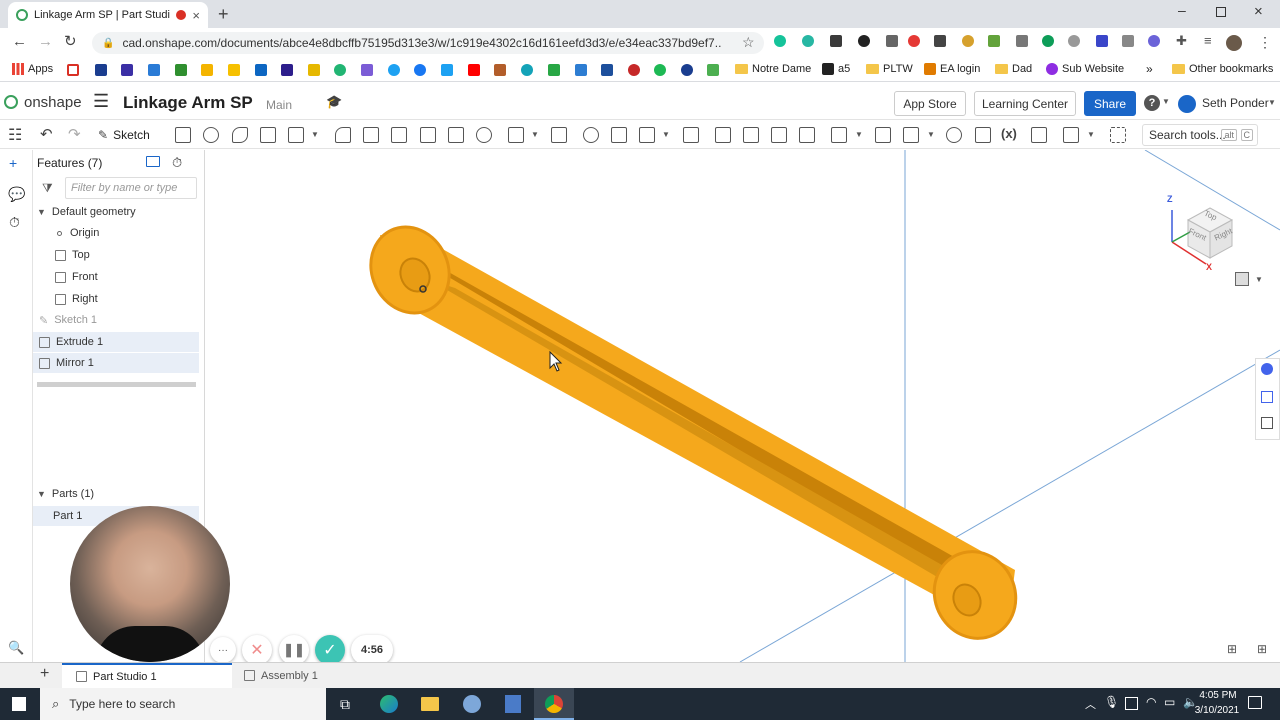  I want to click on add-tab-icon: +, so click(44, 674).